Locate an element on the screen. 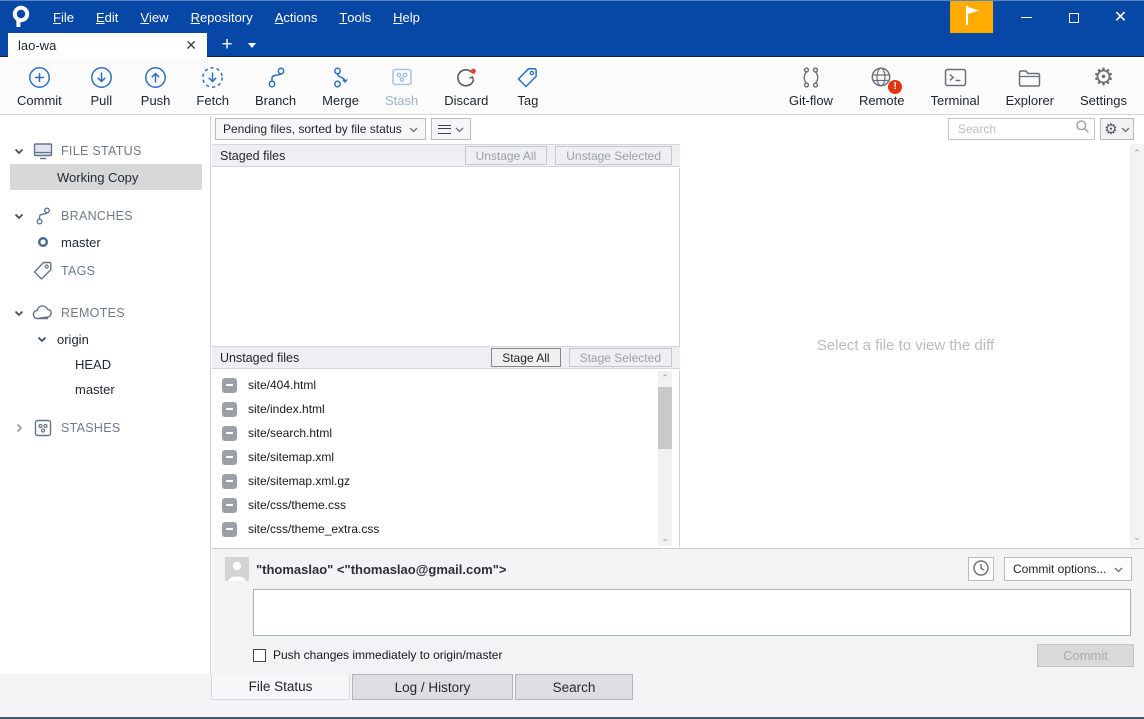 This screenshot has width=1144, height=719. commit-toolbar-button: Commit is located at coordinates (39, 86).